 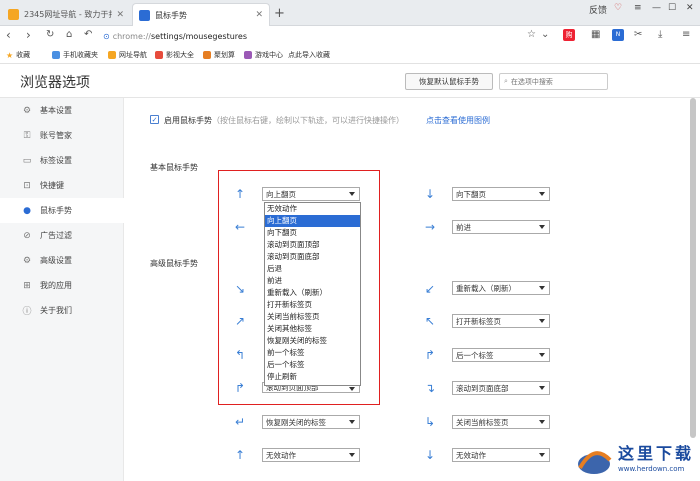 I want to click on deal-icon, so click(x=207, y=55).